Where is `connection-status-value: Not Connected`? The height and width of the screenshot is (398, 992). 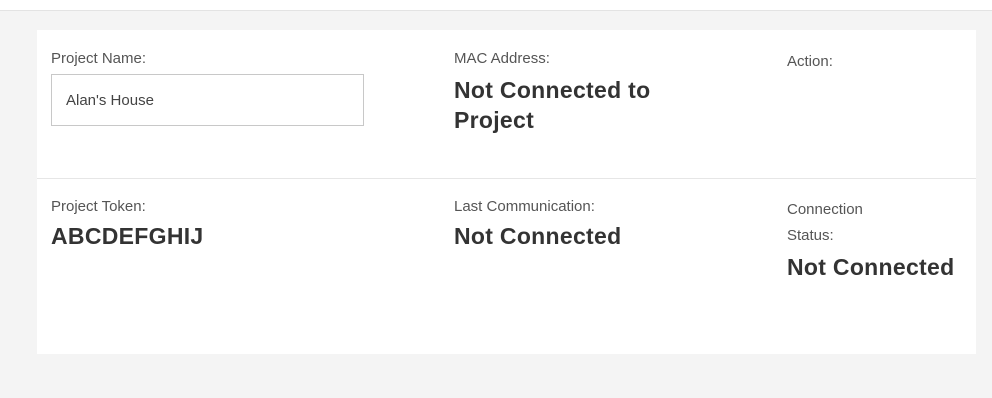
connection-status-value: Not Connected is located at coordinates (871, 267).